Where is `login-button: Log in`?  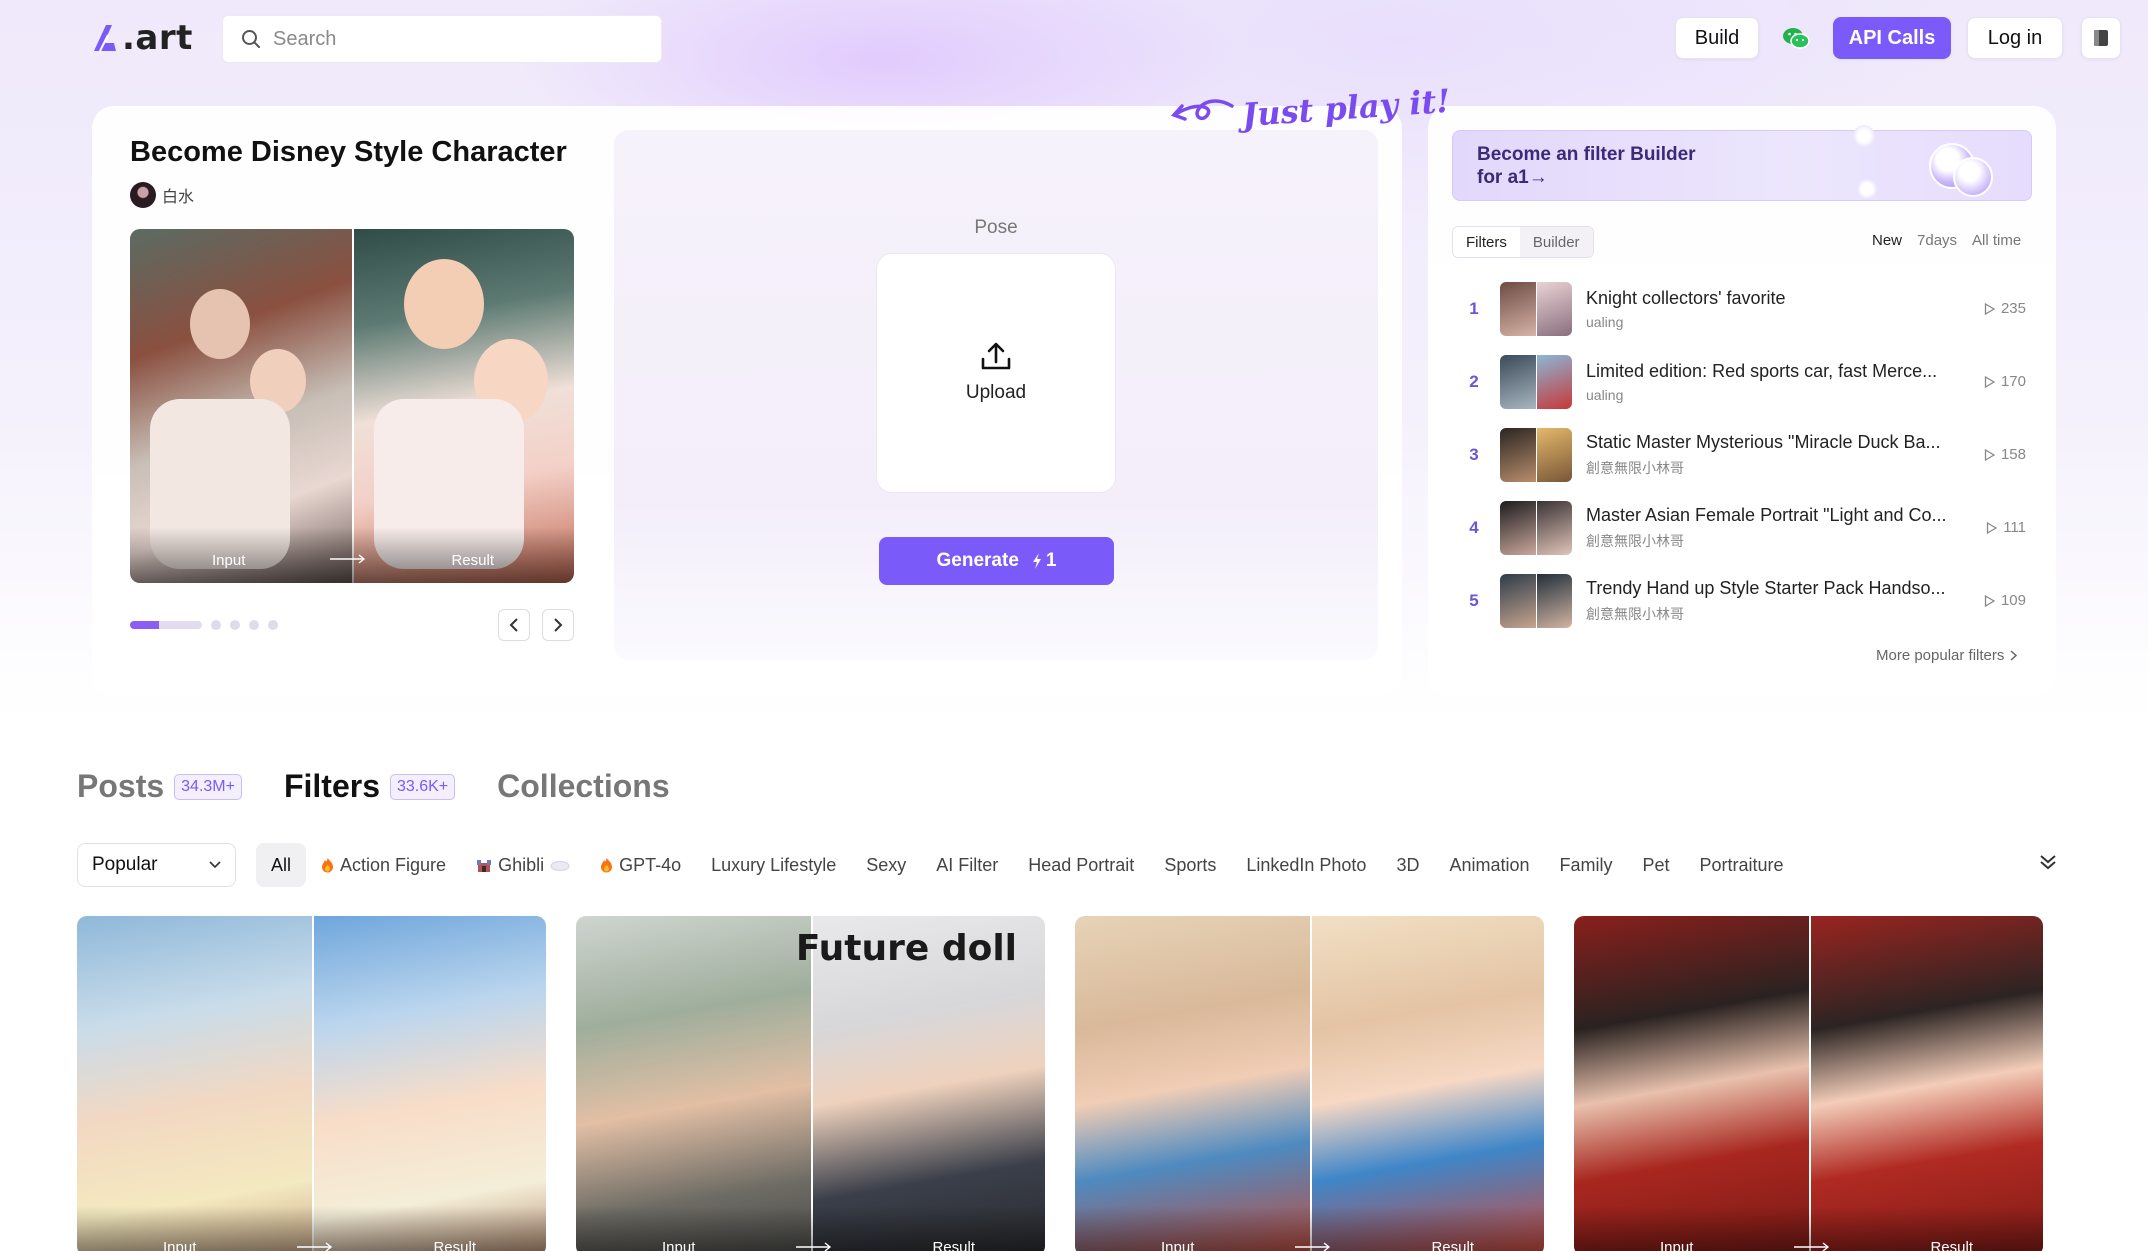 login-button: Log in is located at coordinates (2015, 38).